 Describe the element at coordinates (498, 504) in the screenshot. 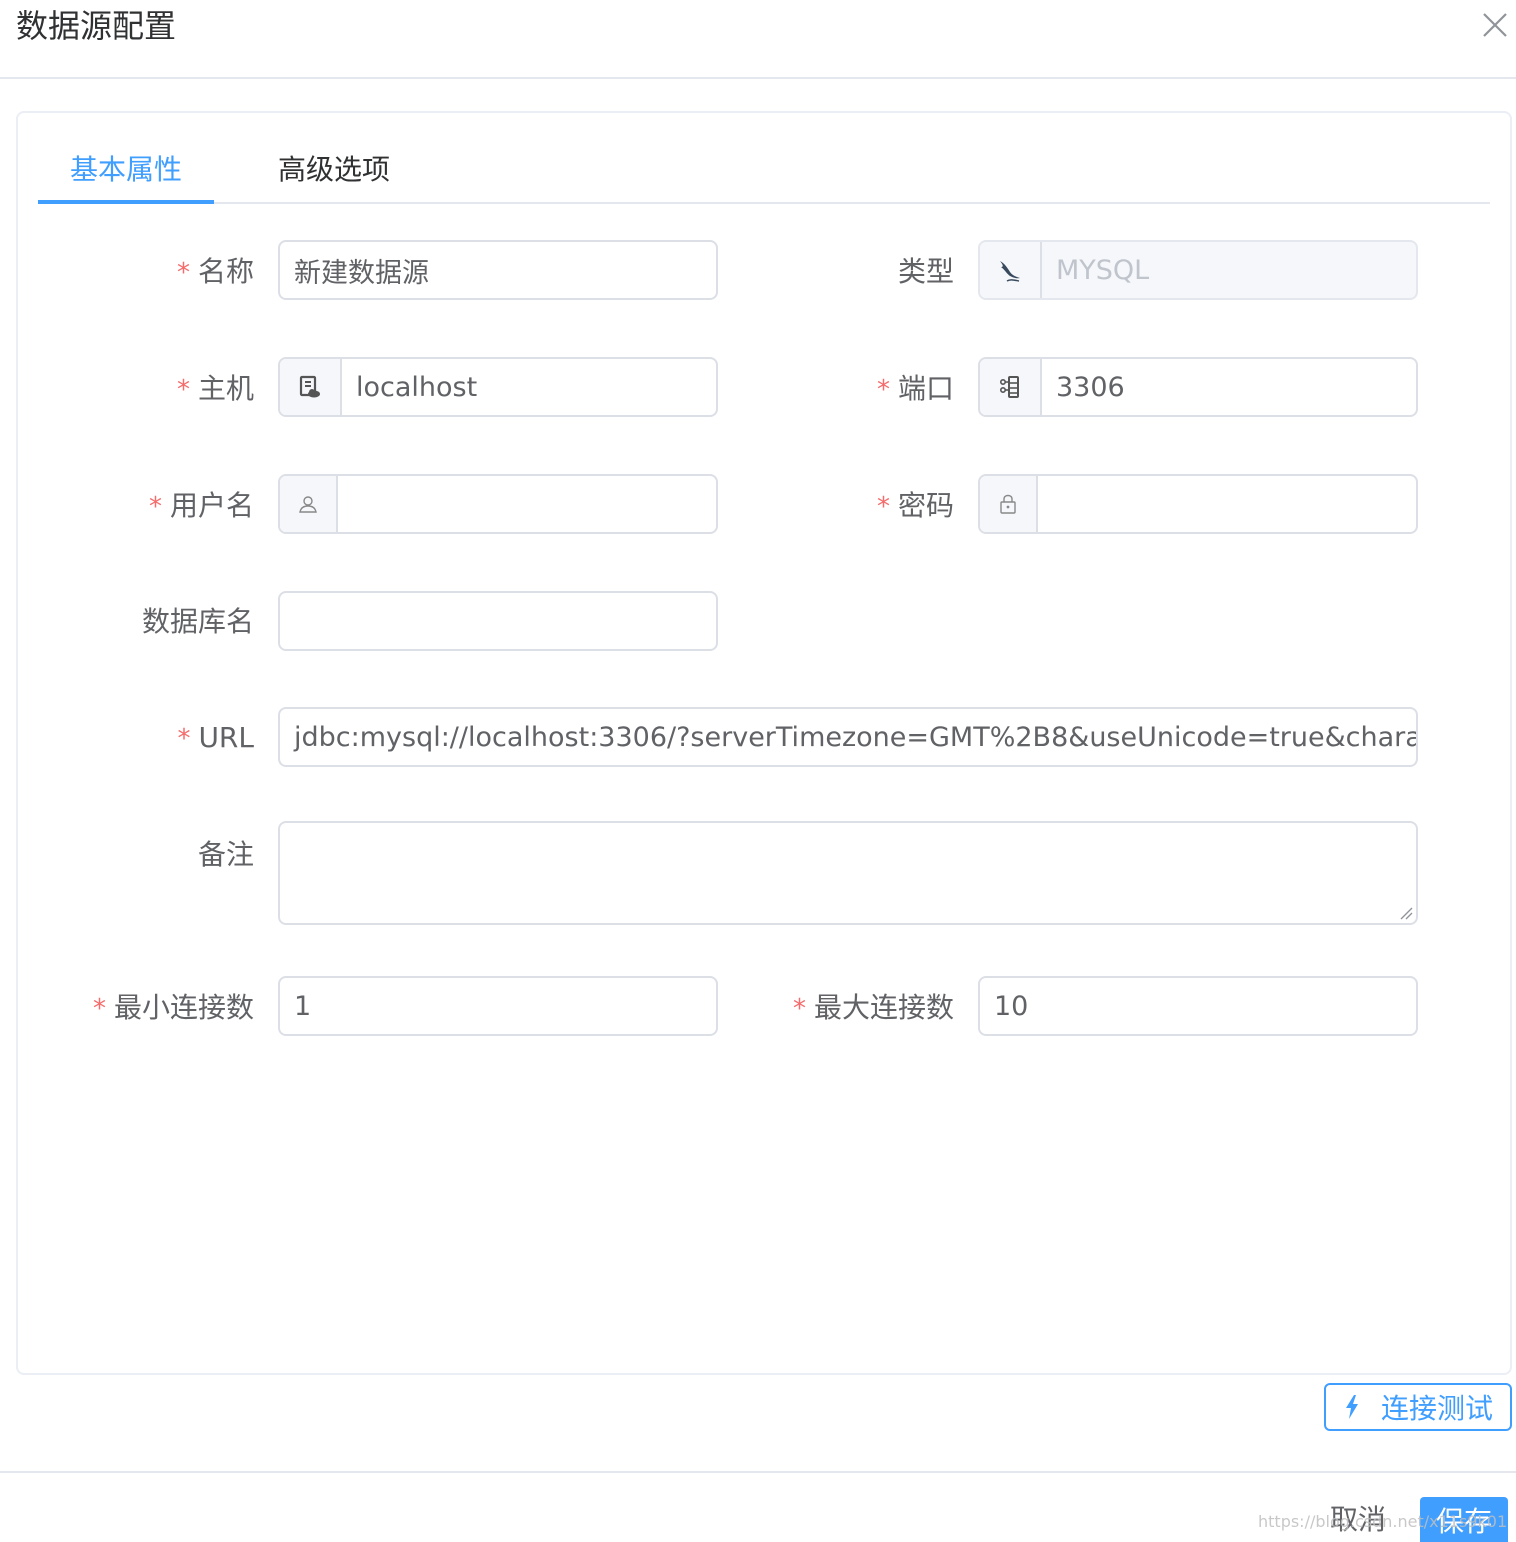

I see `username-input` at that location.